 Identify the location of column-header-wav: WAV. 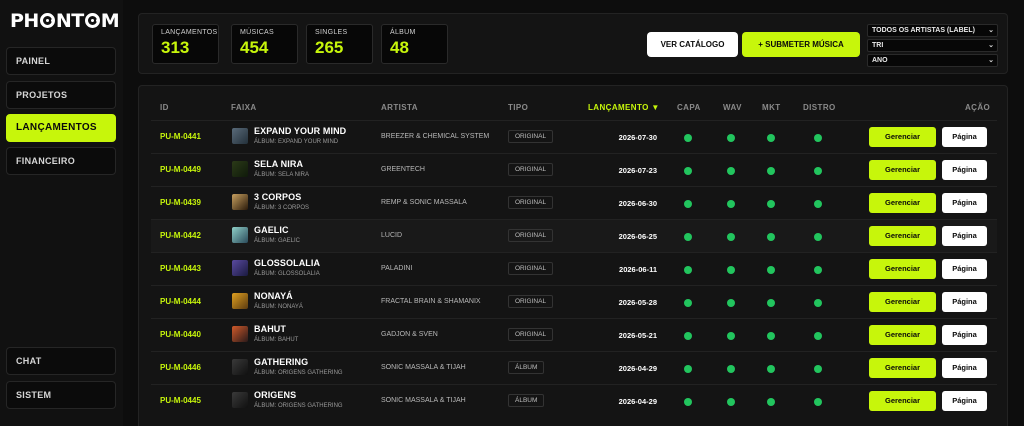
(732, 107).